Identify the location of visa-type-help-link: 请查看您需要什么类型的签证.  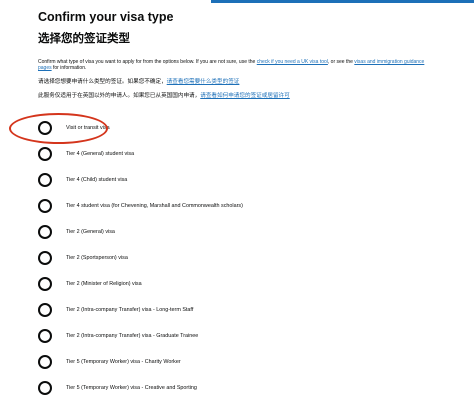
(203, 82).